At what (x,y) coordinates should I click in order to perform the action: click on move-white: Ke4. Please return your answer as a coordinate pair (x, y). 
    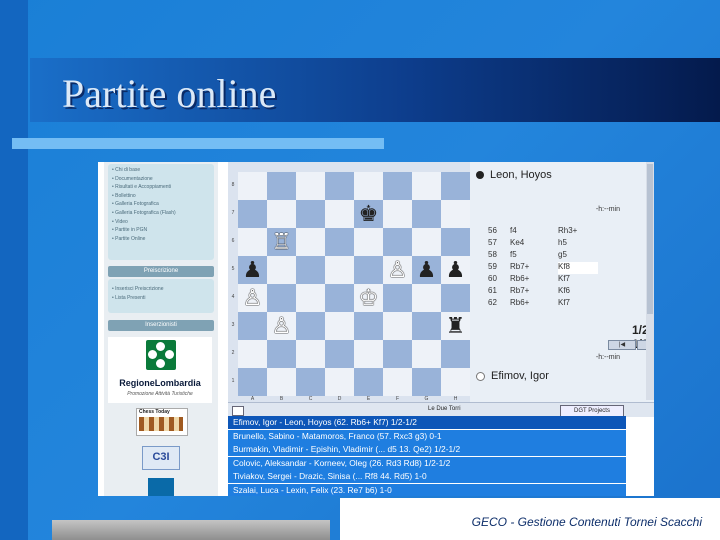
    Looking at the image, I should click on (534, 244).